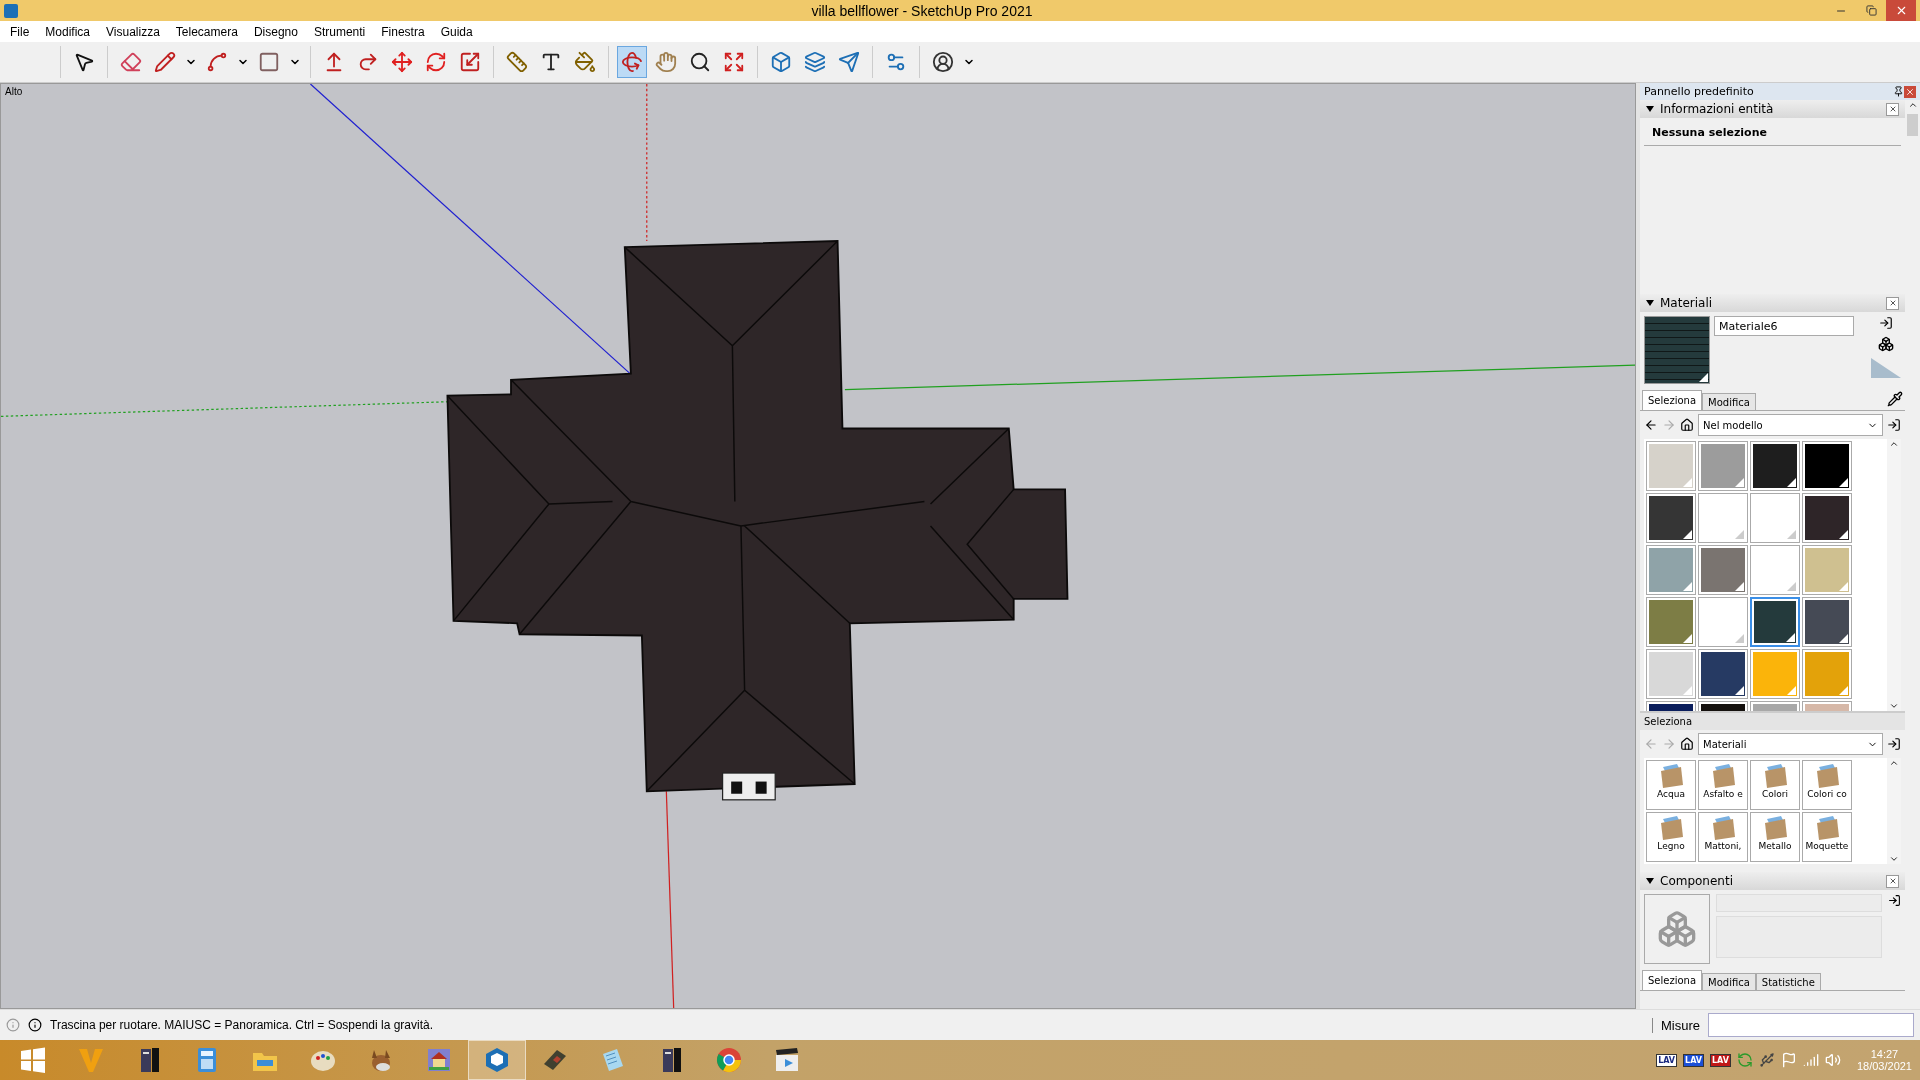 Image resolution: width=1920 pixels, height=1080 pixels. I want to click on collection-dropdown: Nel modello, so click(1790, 425).